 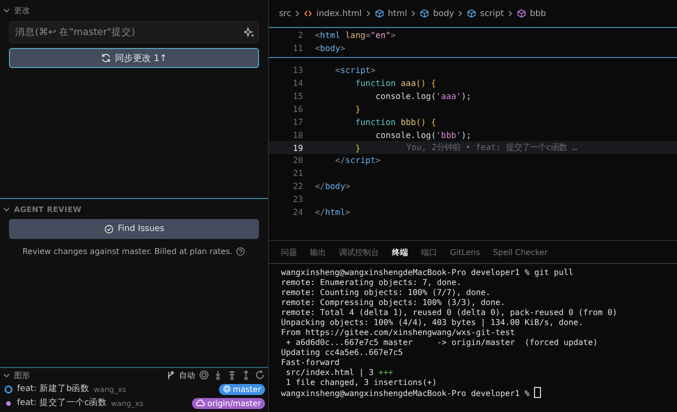 What do you see at coordinates (218, 375) in the screenshot?
I see `fetch-icon` at bounding box center [218, 375].